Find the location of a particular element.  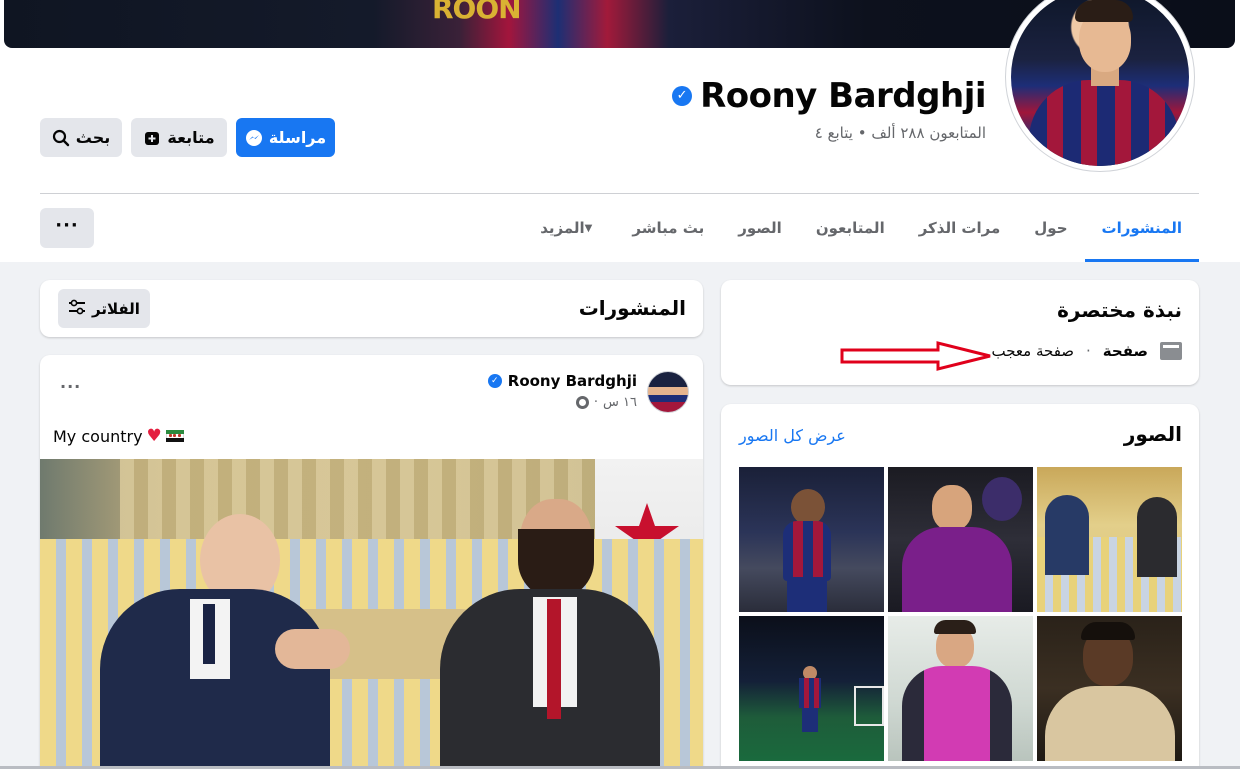

profile-name: Roony Bardghji is located at coordinates (843, 96).